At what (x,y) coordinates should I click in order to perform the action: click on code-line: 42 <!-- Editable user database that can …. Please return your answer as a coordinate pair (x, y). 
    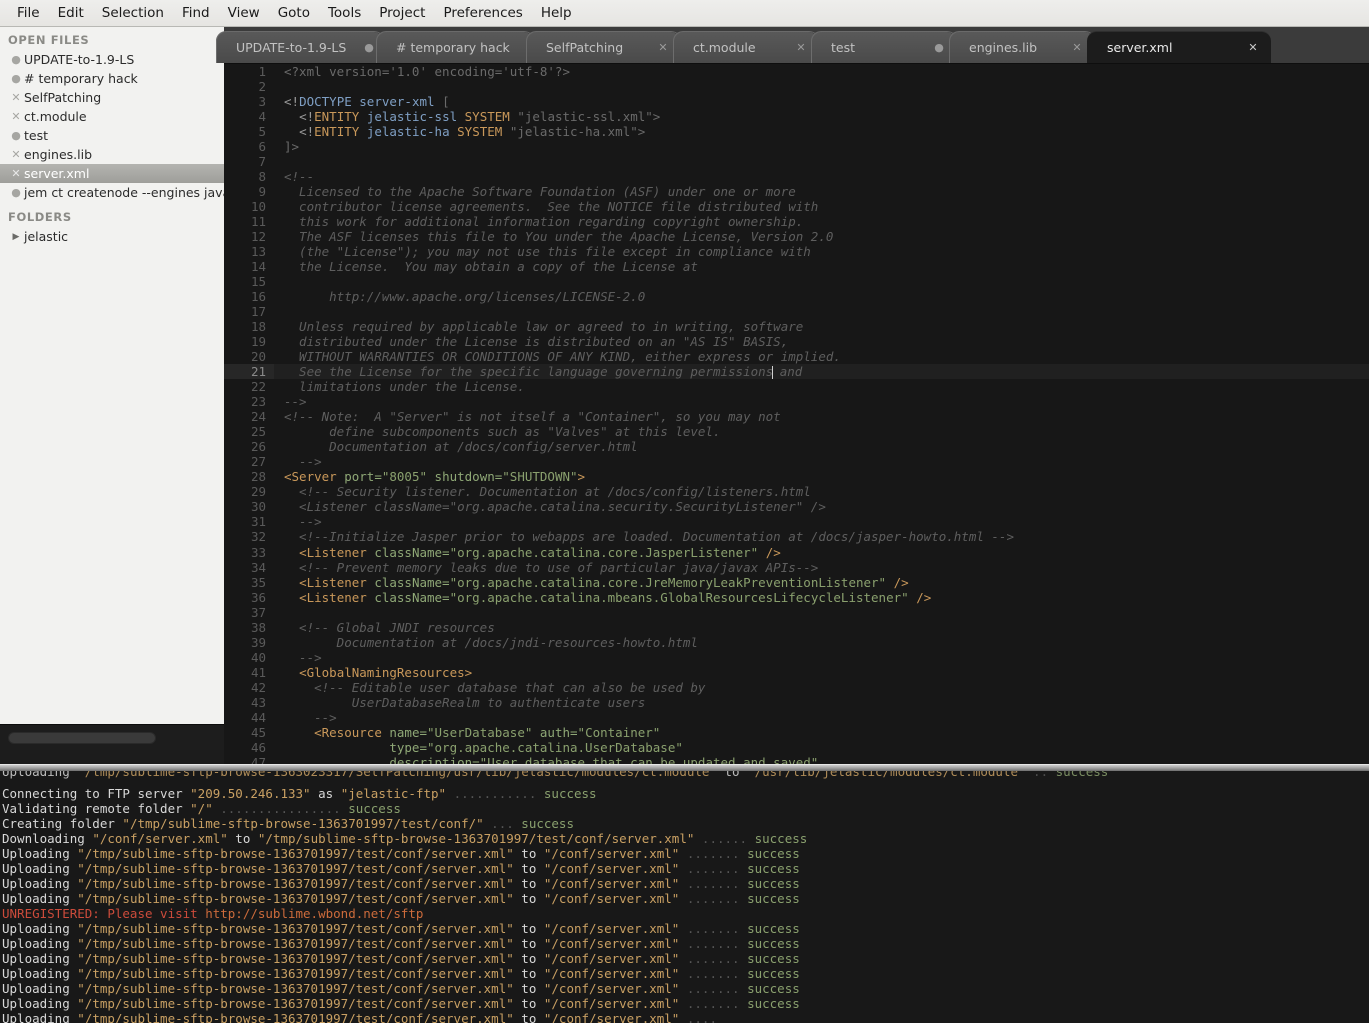
    Looking at the image, I should click on (796, 687).